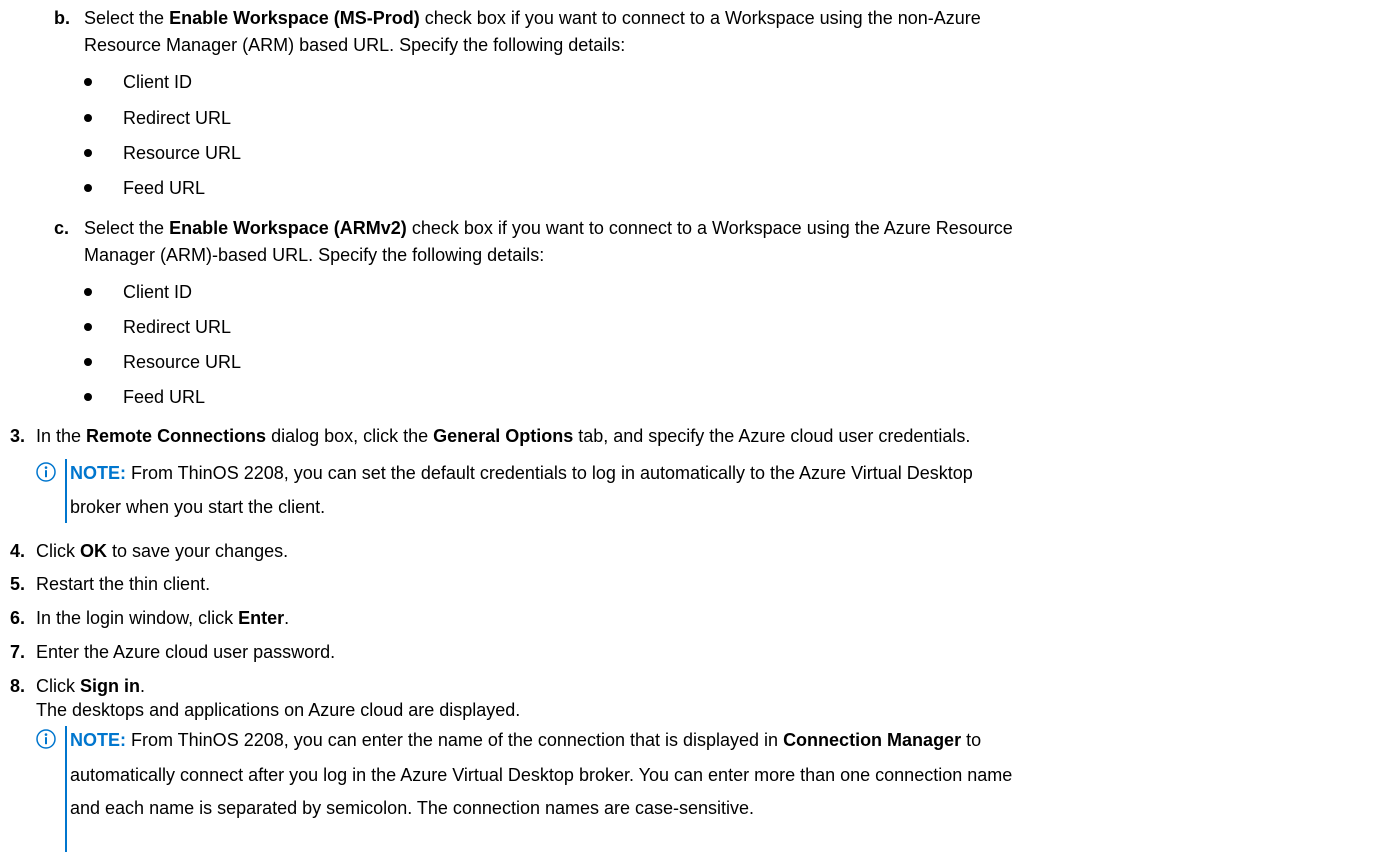 This screenshot has height=856, width=1386. What do you see at coordinates (62, 228) in the screenshot?
I see `step-marker-c: c.` at bounding box center [62, 228].